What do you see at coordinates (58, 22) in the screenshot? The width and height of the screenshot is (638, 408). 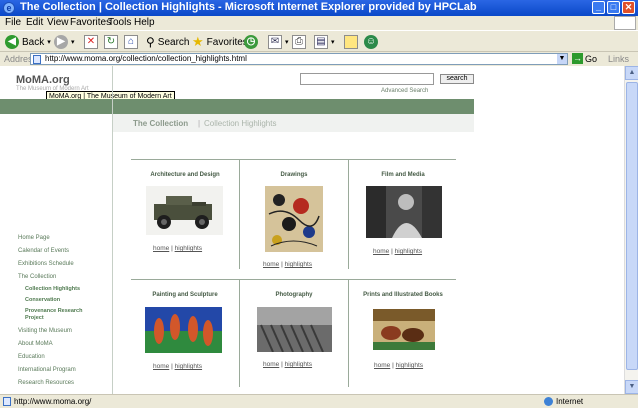 I see `menu-view: View` at bounding box center [58, 22].